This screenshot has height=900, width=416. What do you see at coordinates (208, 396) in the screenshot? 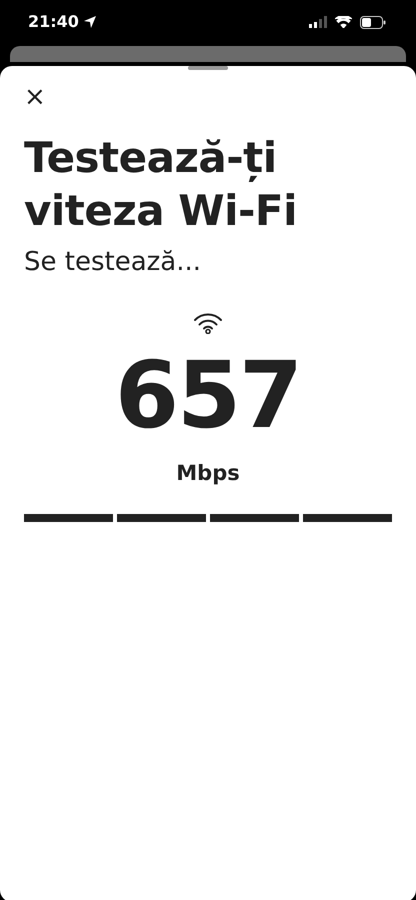
I see `speed-value: 657` at bounding box center [208, 396].